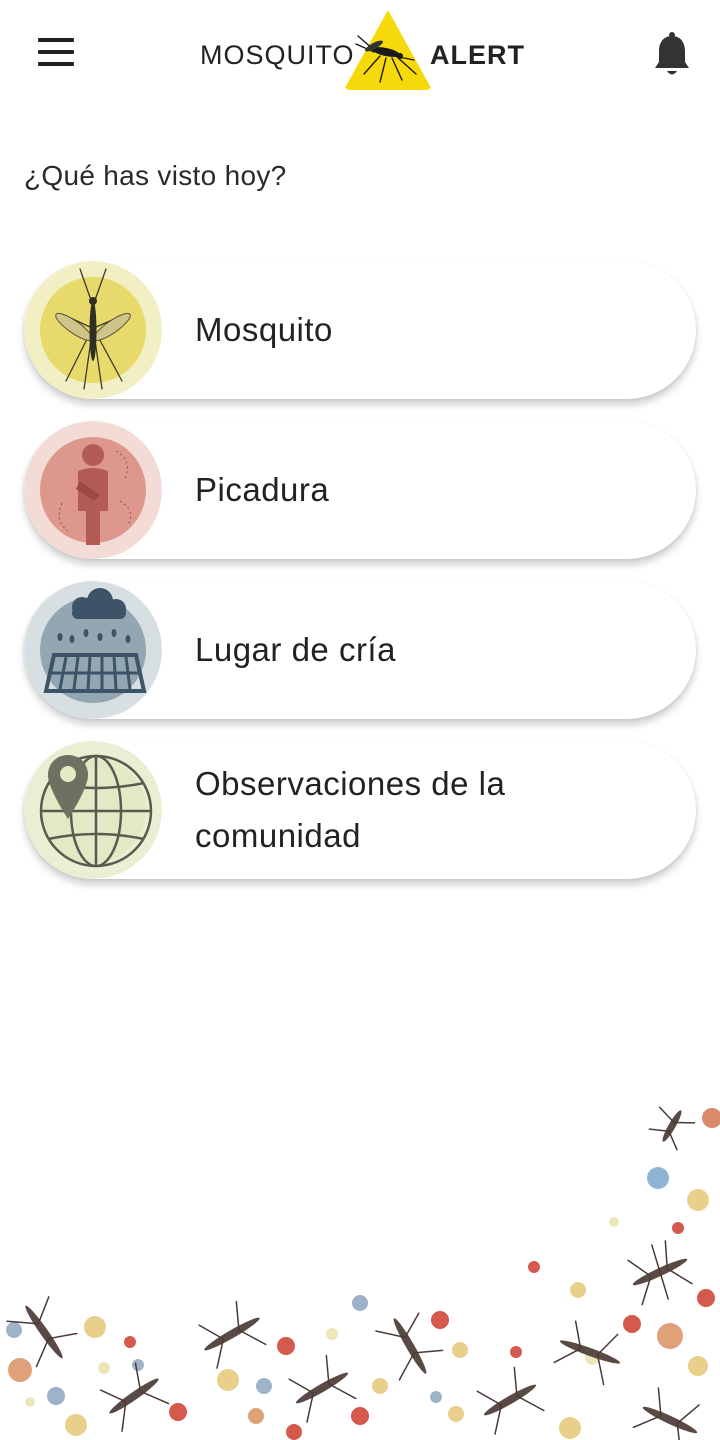  What do you see at coordinates (264, 329) in the screenshot?
I see `option-label-mosquito: Mosquito` at bounding box center [264, 329].